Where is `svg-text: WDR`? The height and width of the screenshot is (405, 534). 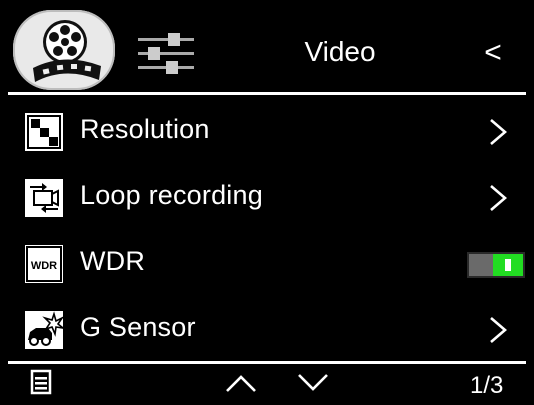
svg-text: WDR is located at coordinates (44, 266).